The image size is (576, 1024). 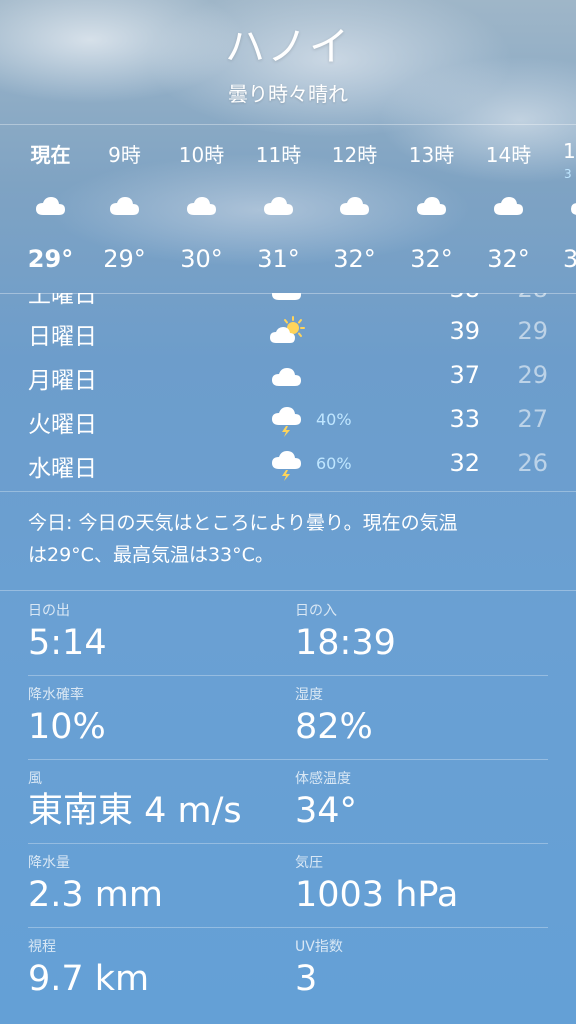 What do you see at coordinates (420, 800) in the screenshot?
I see `detail-feels-like: 体感温度 34°` at bounding box center [420, 800].